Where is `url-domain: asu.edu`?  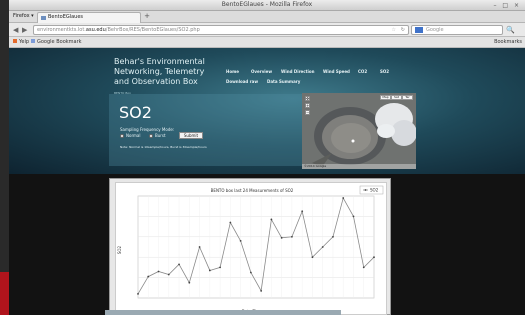
url-domain: asu.edu is located at coordinates (95, 30).